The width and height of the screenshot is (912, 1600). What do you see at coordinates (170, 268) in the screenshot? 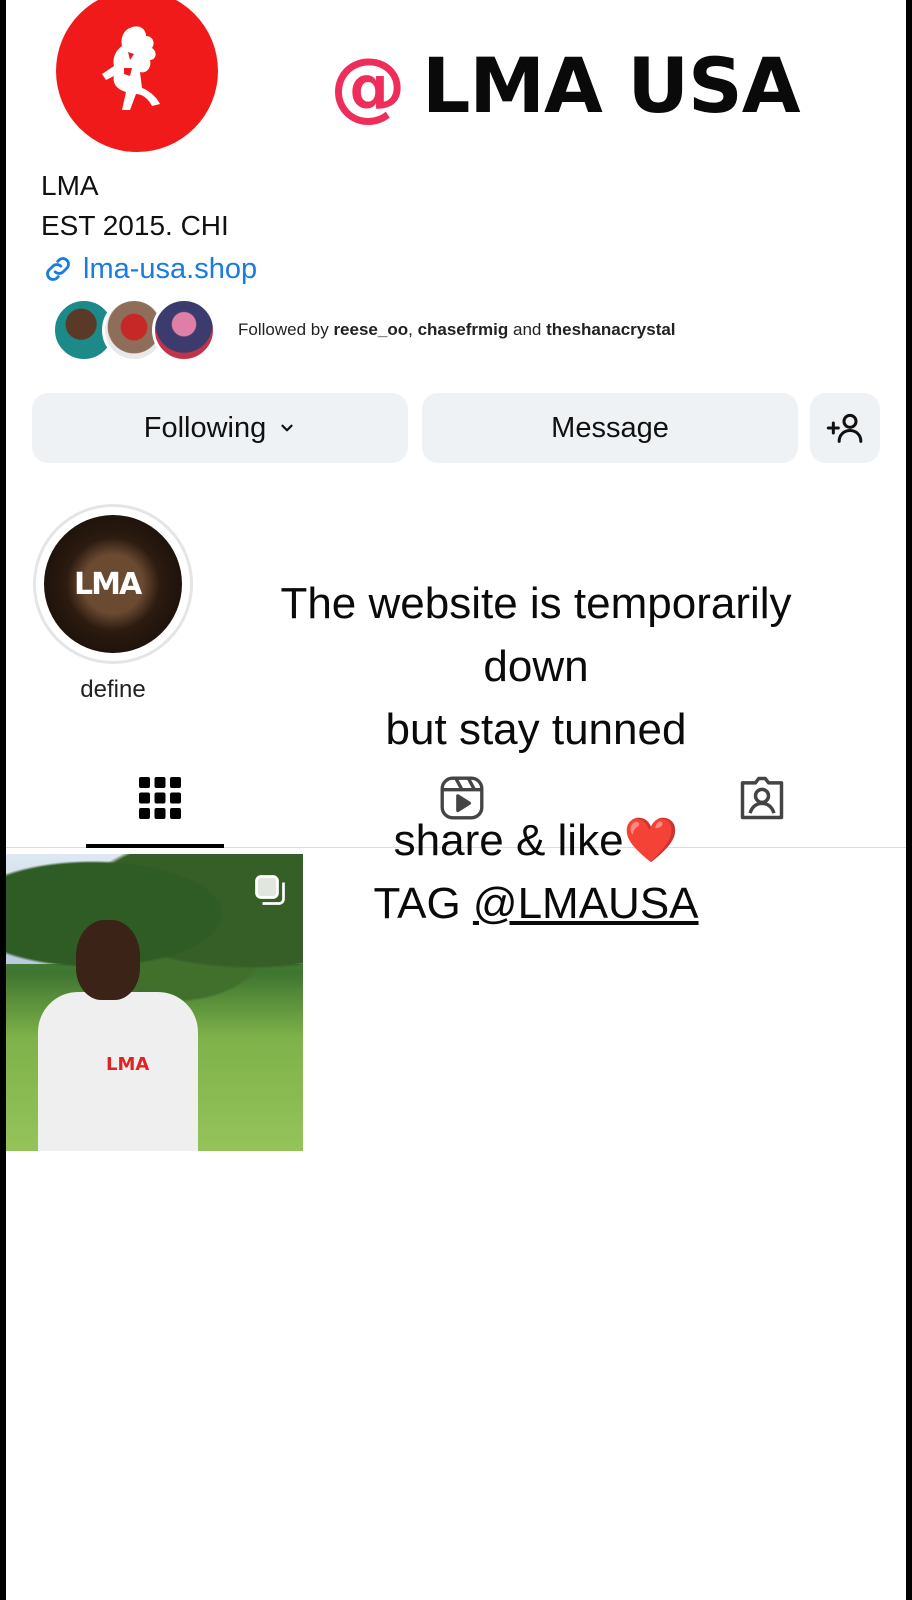
I see `profile-link-text: lma-usa.shop` at bounding box center [170, 268].